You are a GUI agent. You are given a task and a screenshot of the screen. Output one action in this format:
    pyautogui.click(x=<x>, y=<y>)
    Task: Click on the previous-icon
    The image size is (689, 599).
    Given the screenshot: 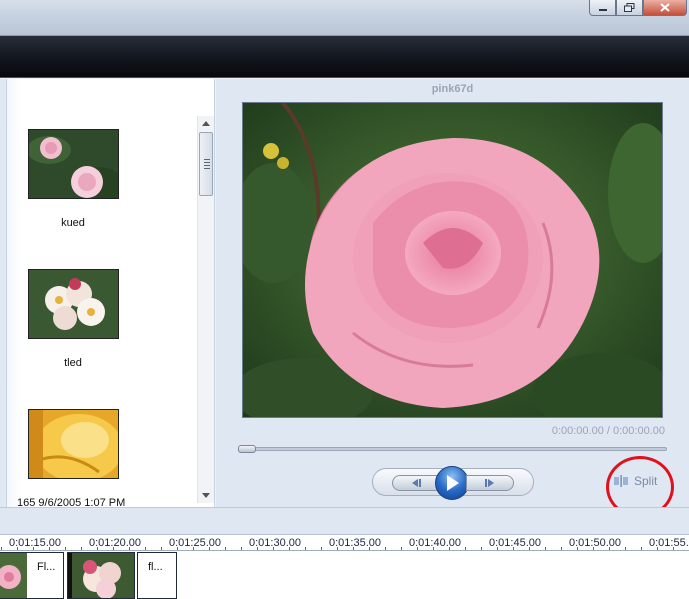 What is the action you would take?
    pyautogui.click(x=416, y=483)
    